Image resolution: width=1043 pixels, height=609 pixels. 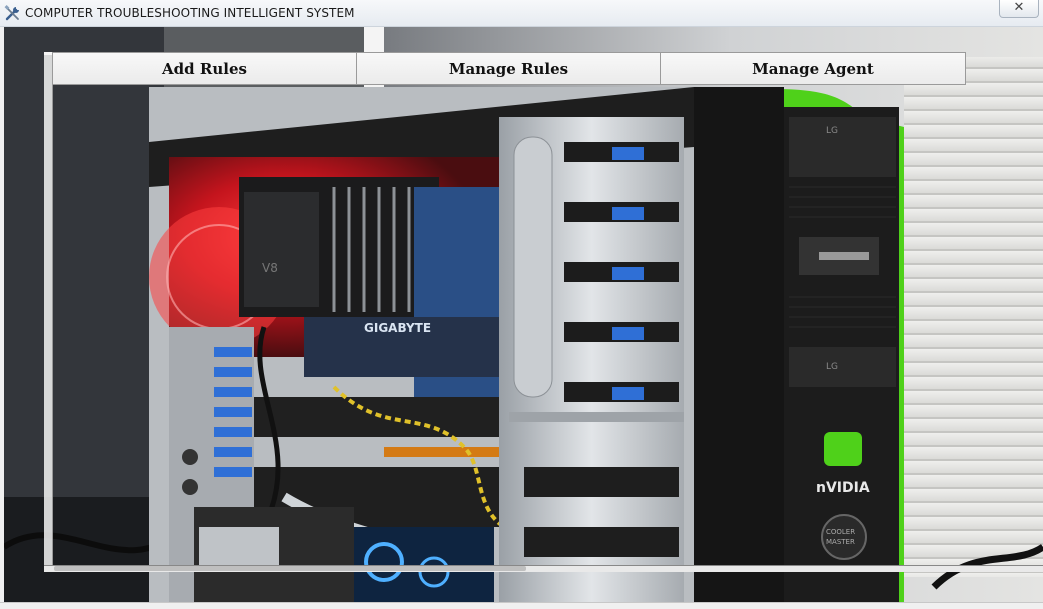 I want to click on svg-text: nVIDIA, so click(x=843, y=488).